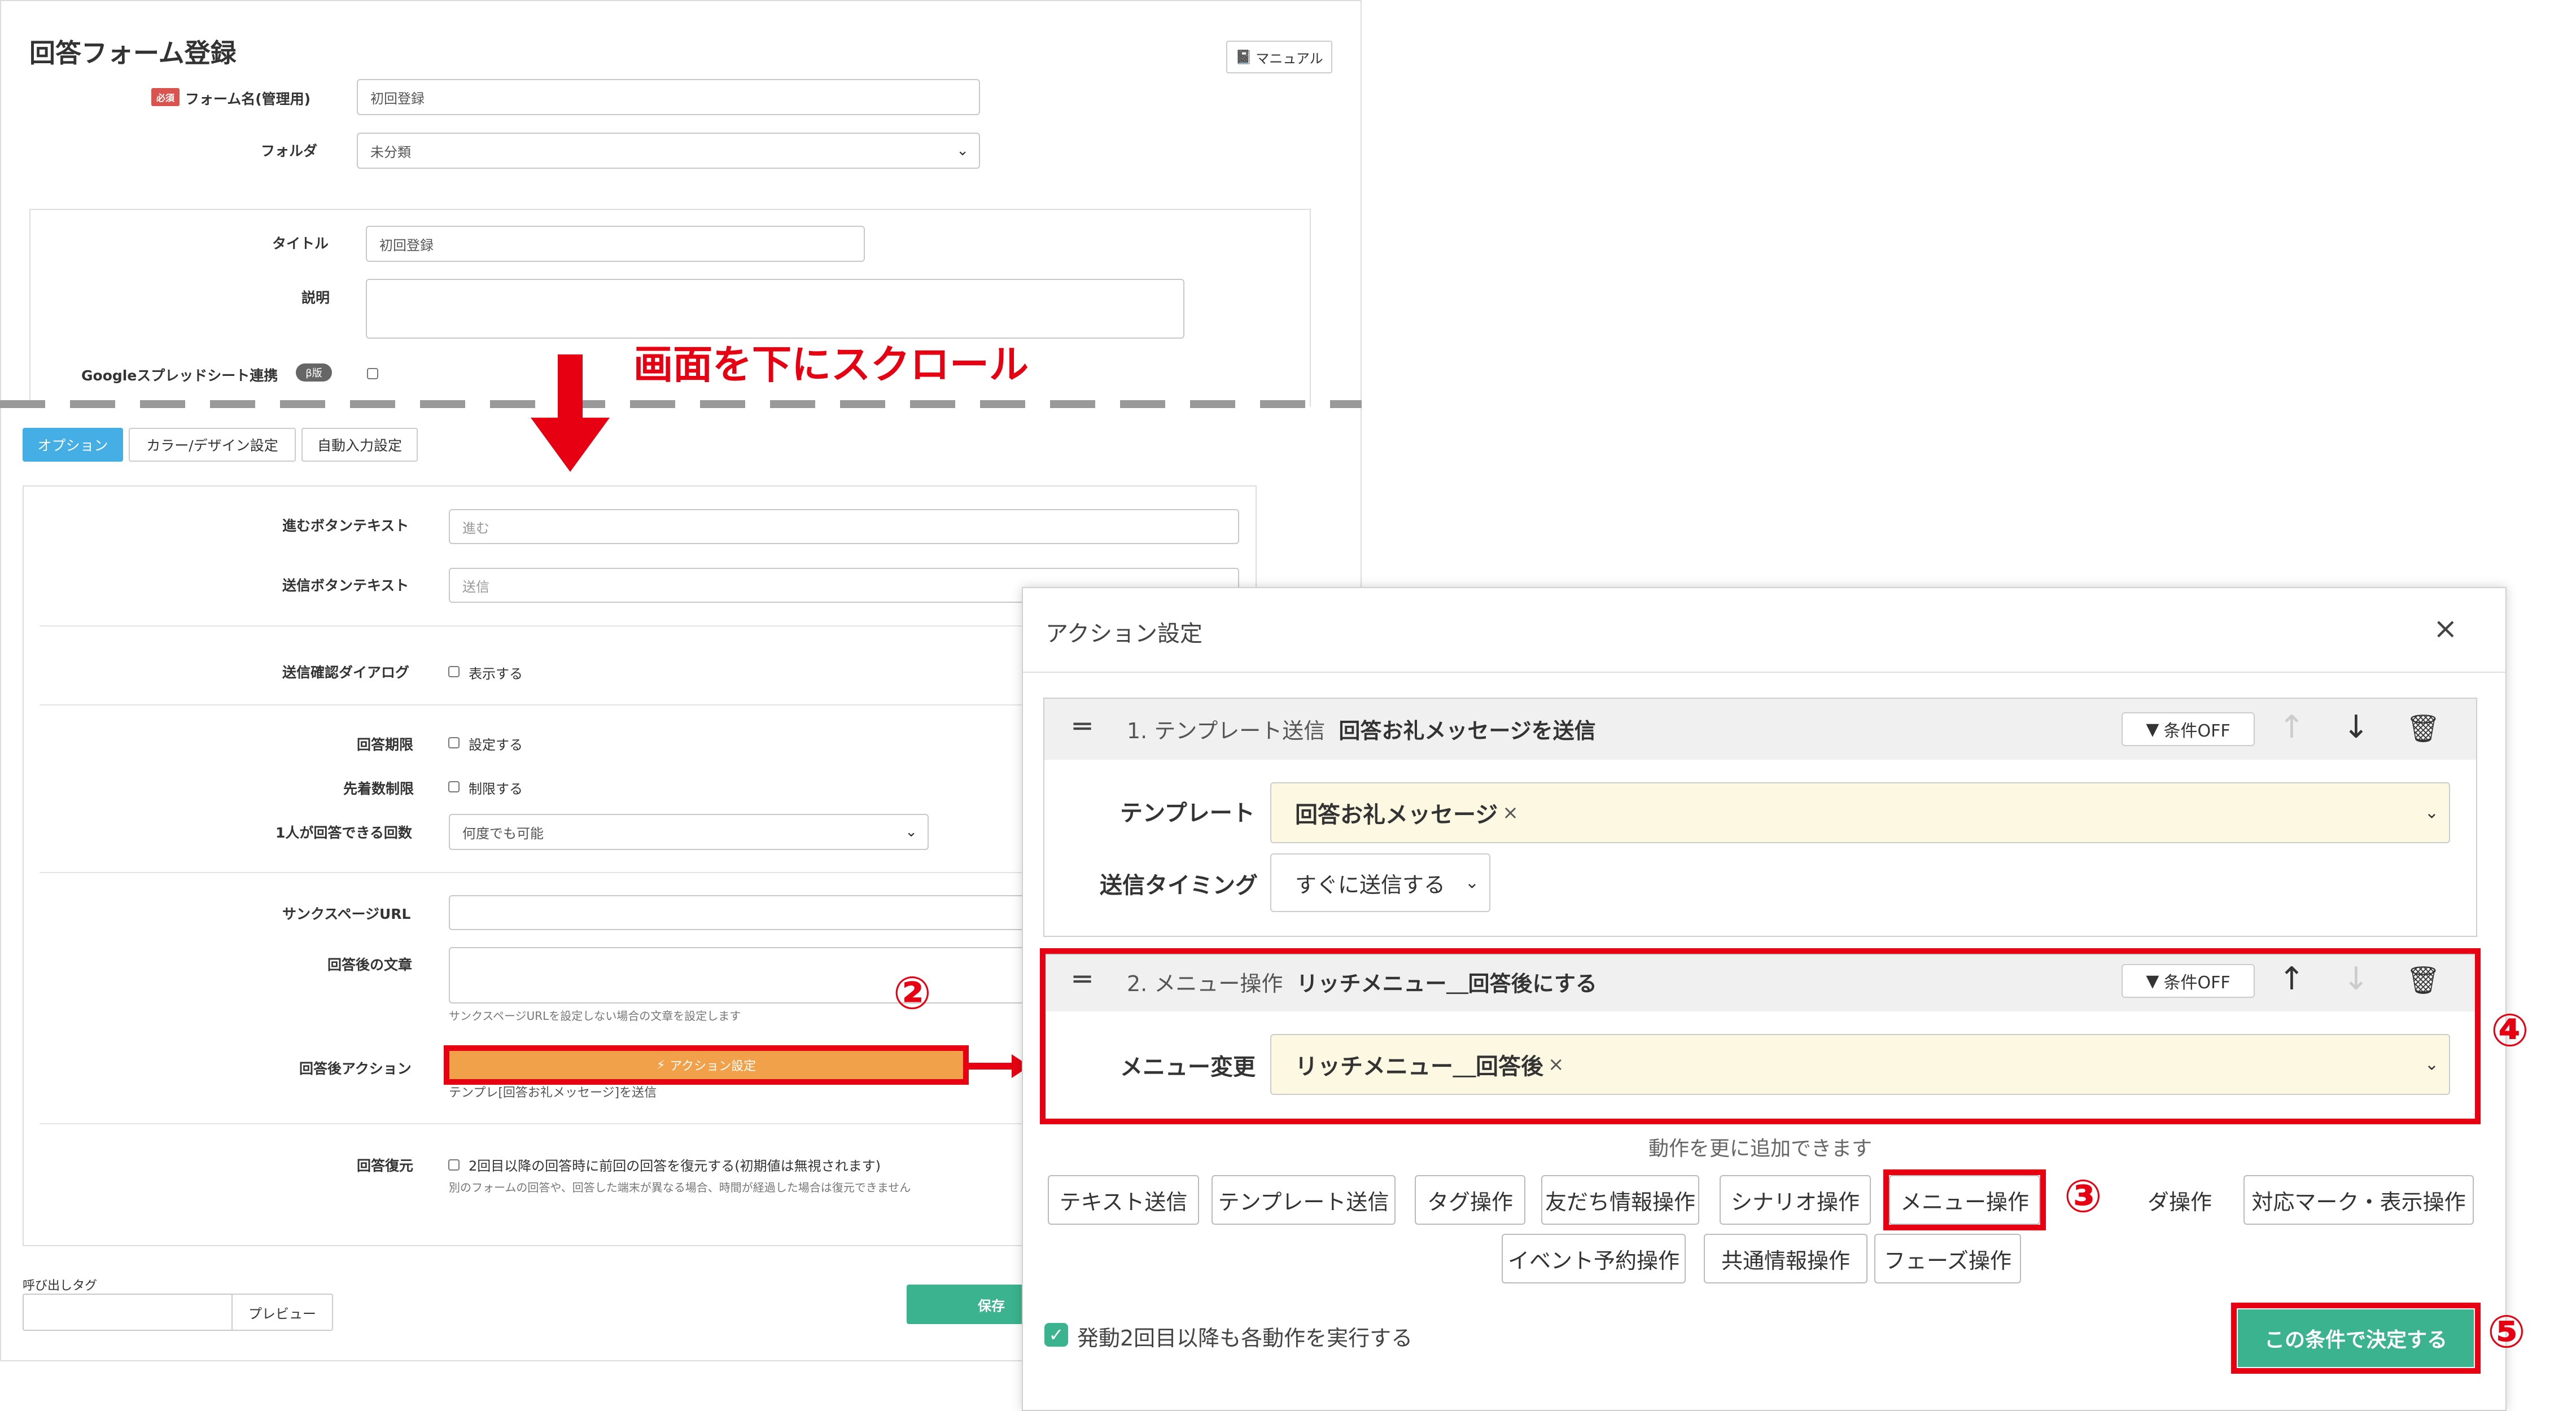 This screenshot has height=1411, width=2576. What do you see at coordinates (179, 375) in the screenshot?
I see `google-sheets-label: Googleスプレッドシート連携` at bounding box center [179, 375].